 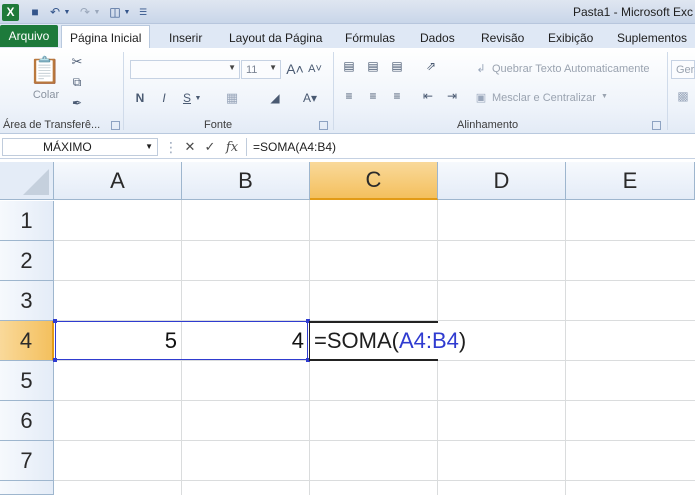 What do you see at coordinates (246, 181) in the screenshot?
I see `column-header-b: B` at bounding box center [246, 181].